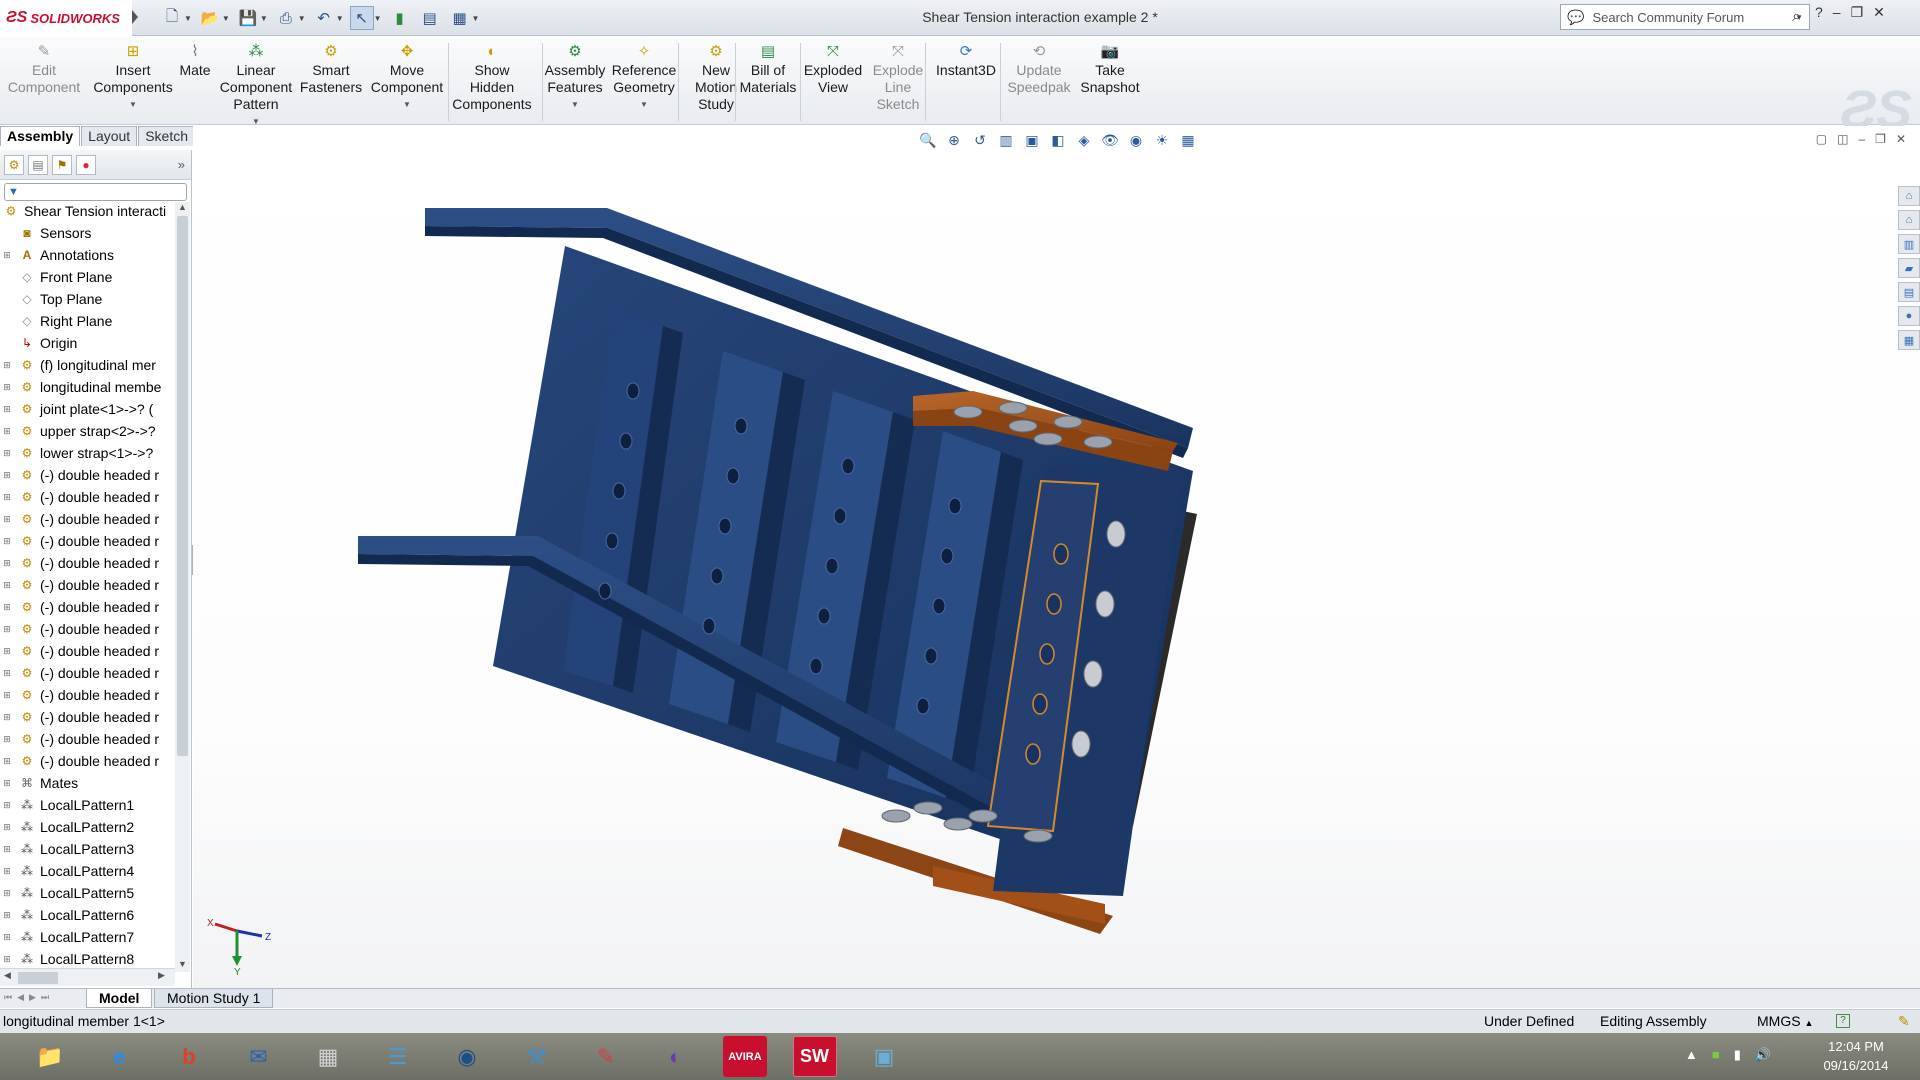 This screenshot has width=1920, height=1080. Describe the element at coordinates (328, 1056) in the screenshot. I see `taskbar-calculator-icon: ▦` at that location.